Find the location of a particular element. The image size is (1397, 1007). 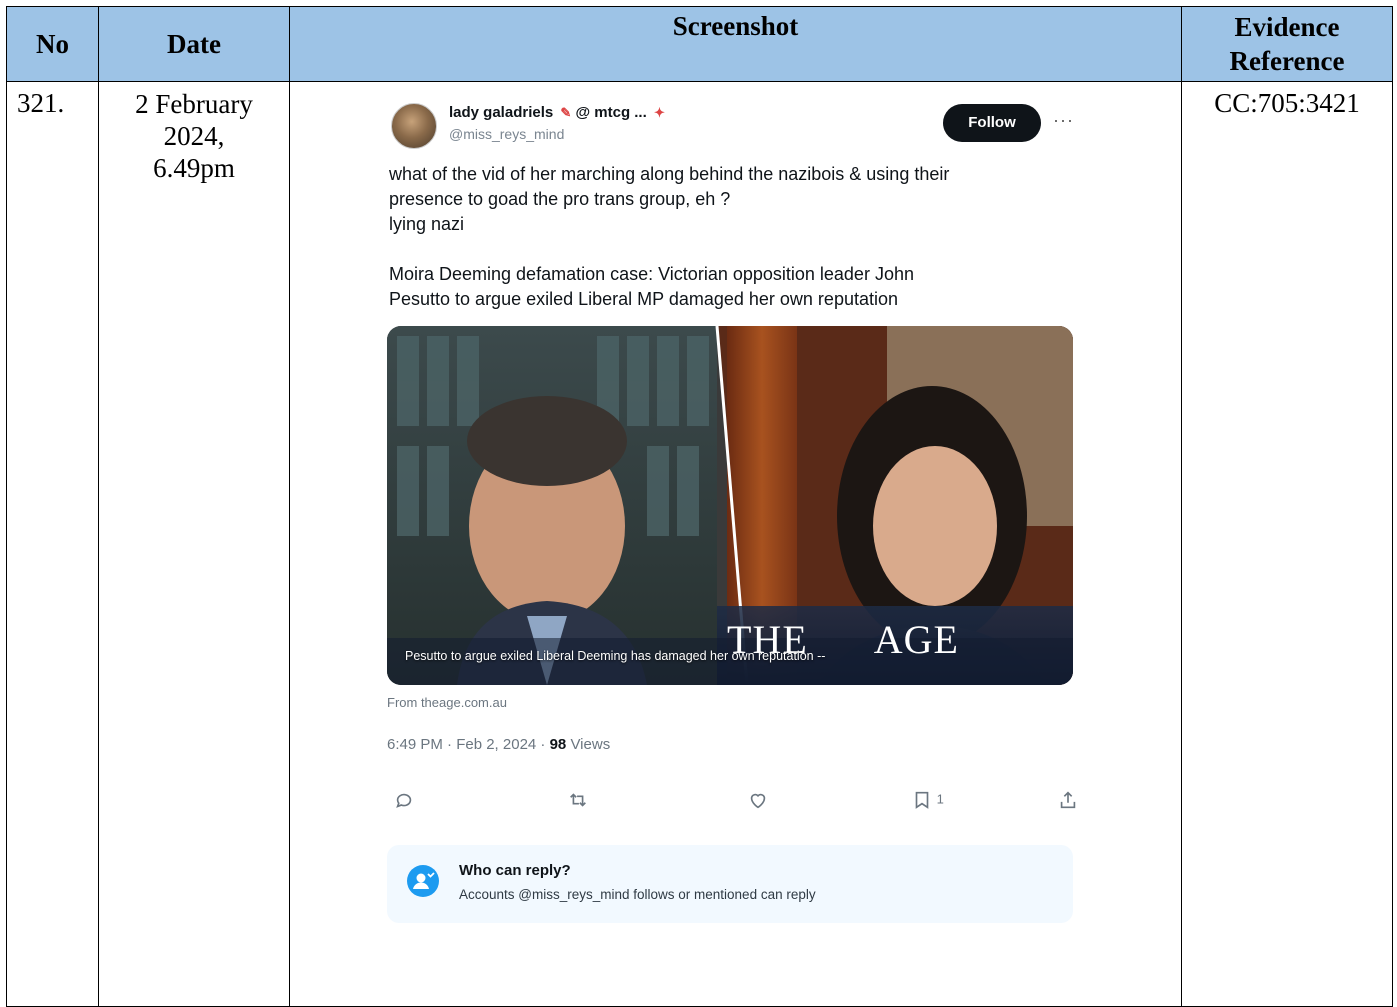

user-handle: @miss_reys_mind is located at coordinates (506, 134).